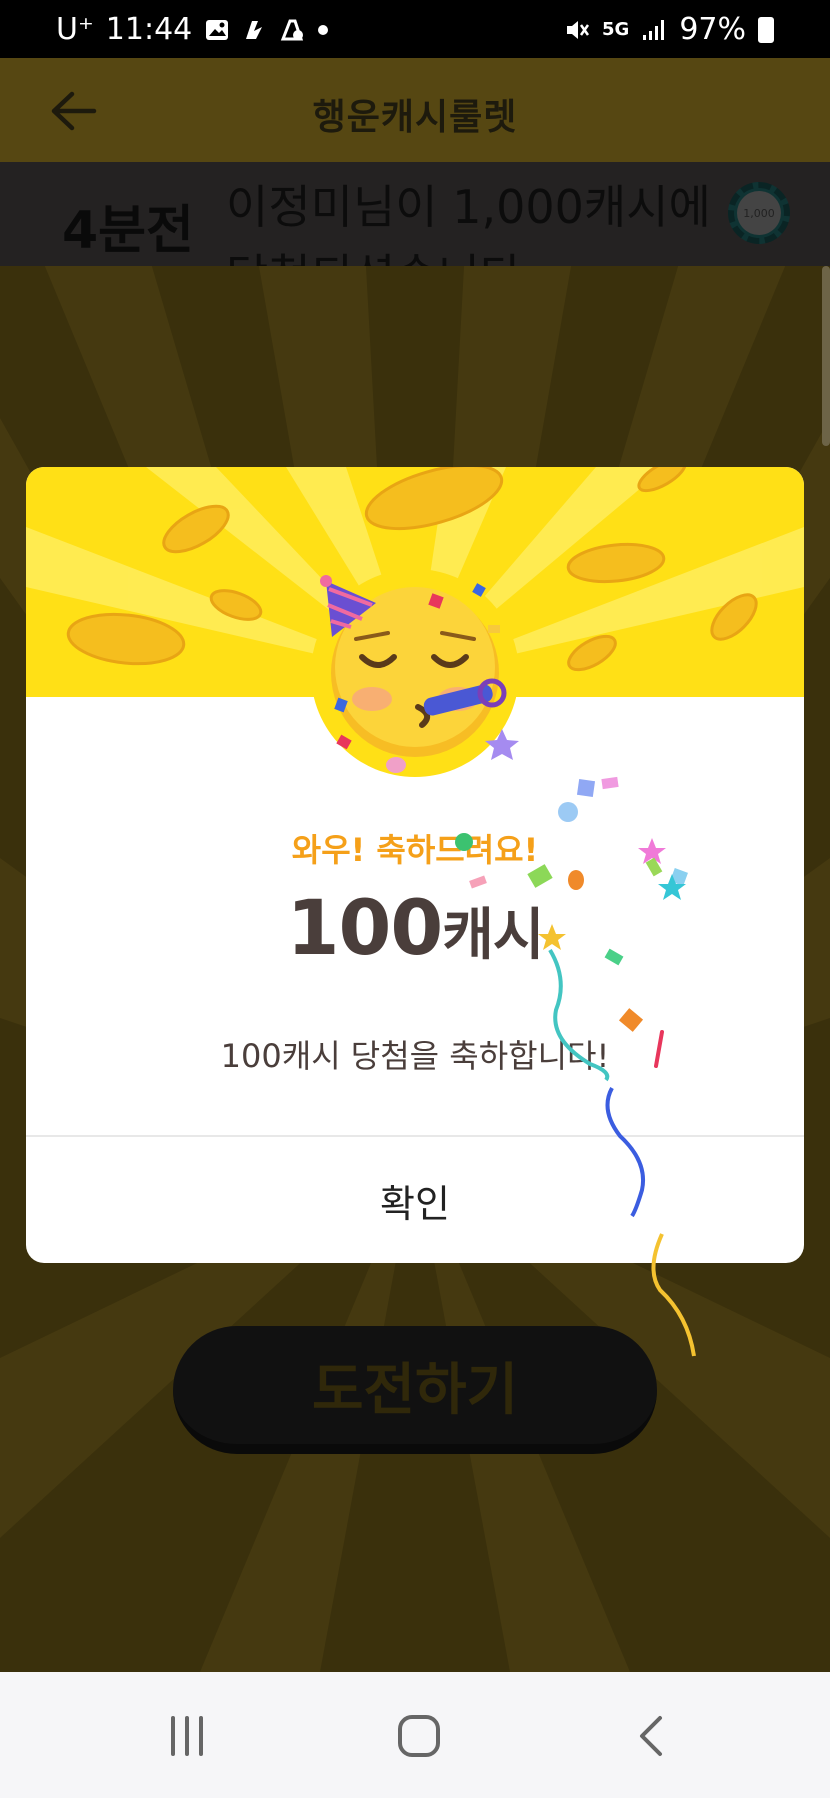  I want to click on scrollbar, so click(826, 356).